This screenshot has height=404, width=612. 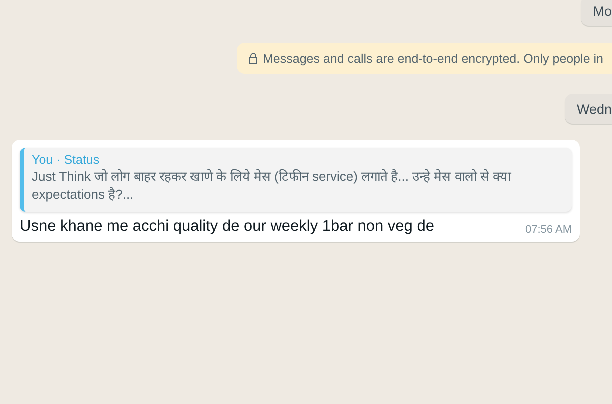 I want to click on message-text: Usne khane me acchi quality de our weekly 1bar non veg de, so click(x=227, y=227).